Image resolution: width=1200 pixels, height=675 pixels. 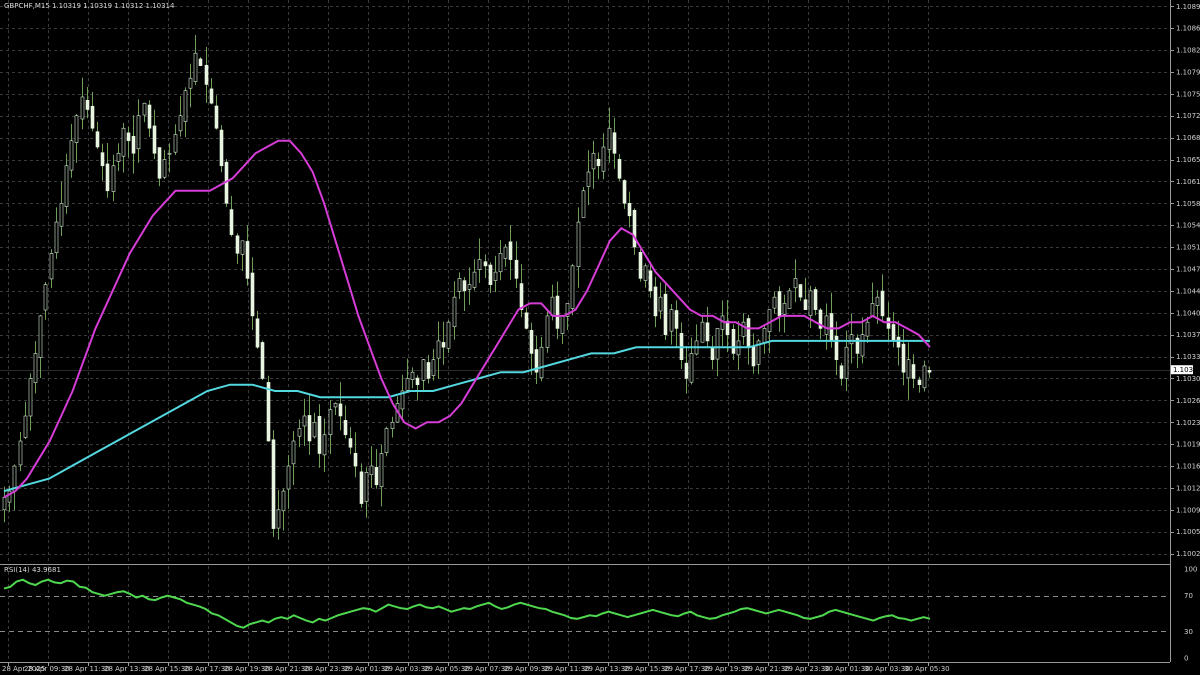 What do you see at coordinates (1188, 29) in the screenshot?
I see `price-tick-label: 1.10860` at bounding box center [1188, 29].